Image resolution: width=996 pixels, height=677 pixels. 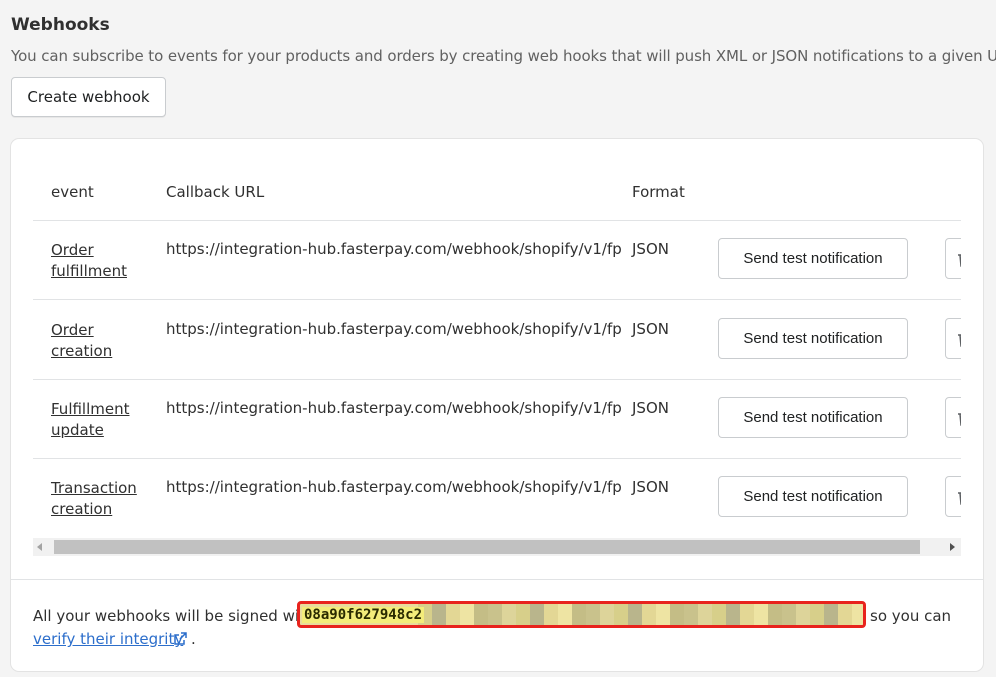 What do you see at coordinates (88, 97) in the screenshot?
I see `create-webhook-button: Create webhook` at bounding box center [88, 97].